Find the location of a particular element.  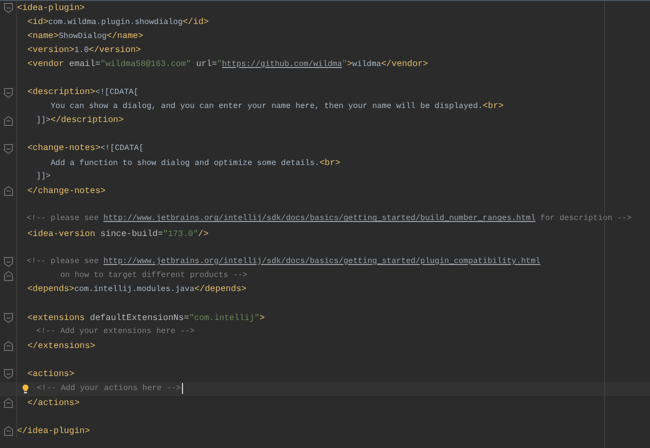

link: http://www.jetbrains.org/intellij/sdk/docs/basics/getting_started/build_number_ranges.html is located at coordinates (319, 219).